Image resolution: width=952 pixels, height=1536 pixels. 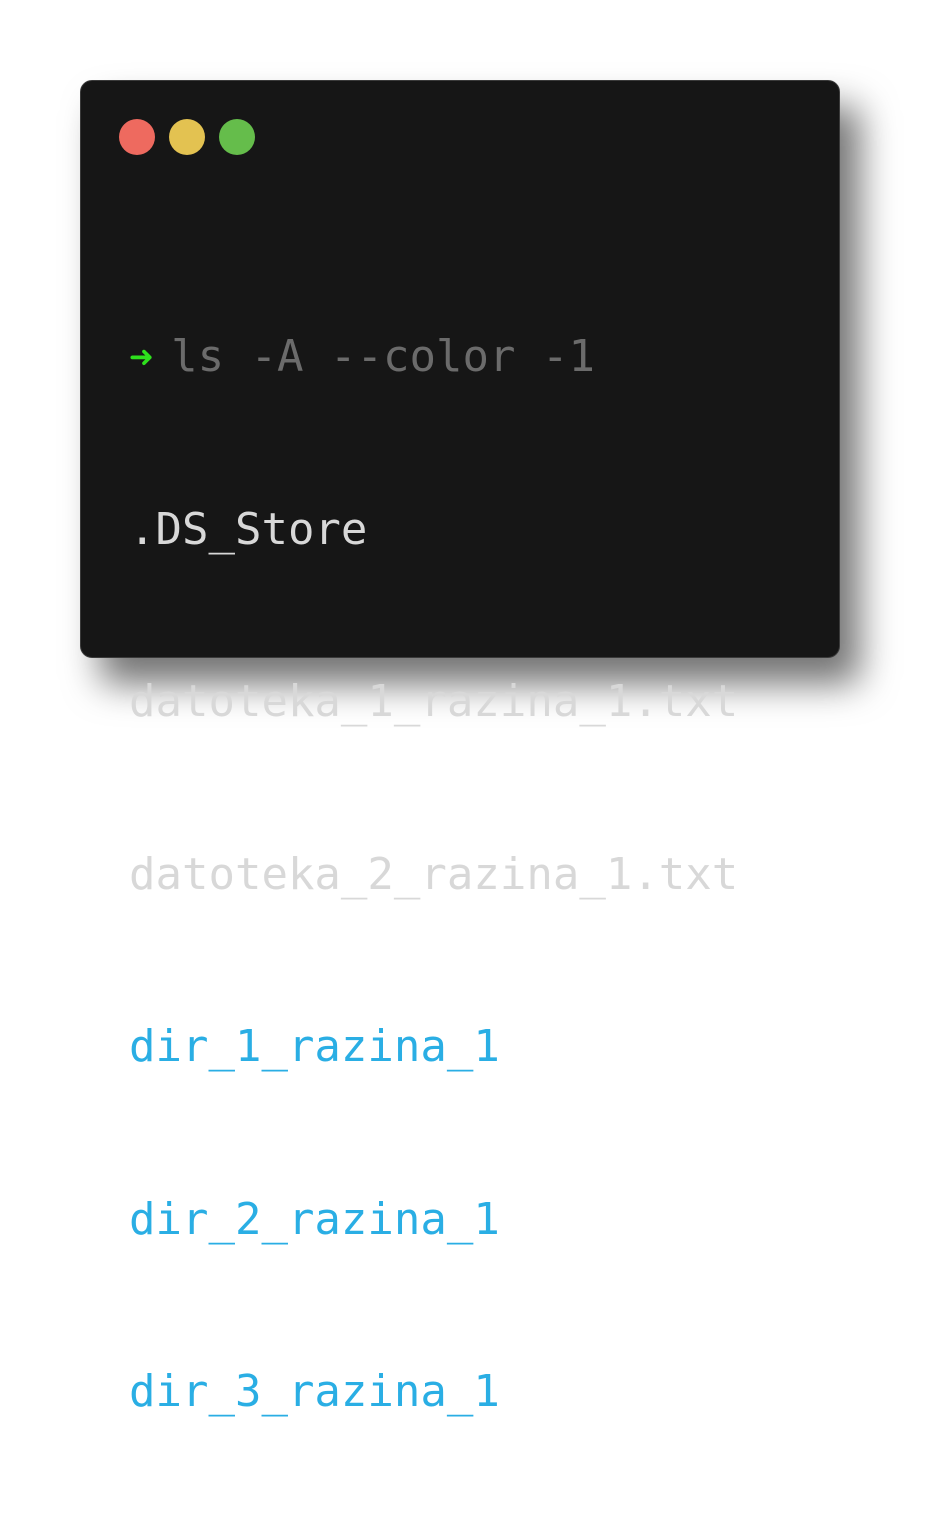 I want to click on output-line: datoteka_1_razina_1.txt, so click(x=434, y=701).